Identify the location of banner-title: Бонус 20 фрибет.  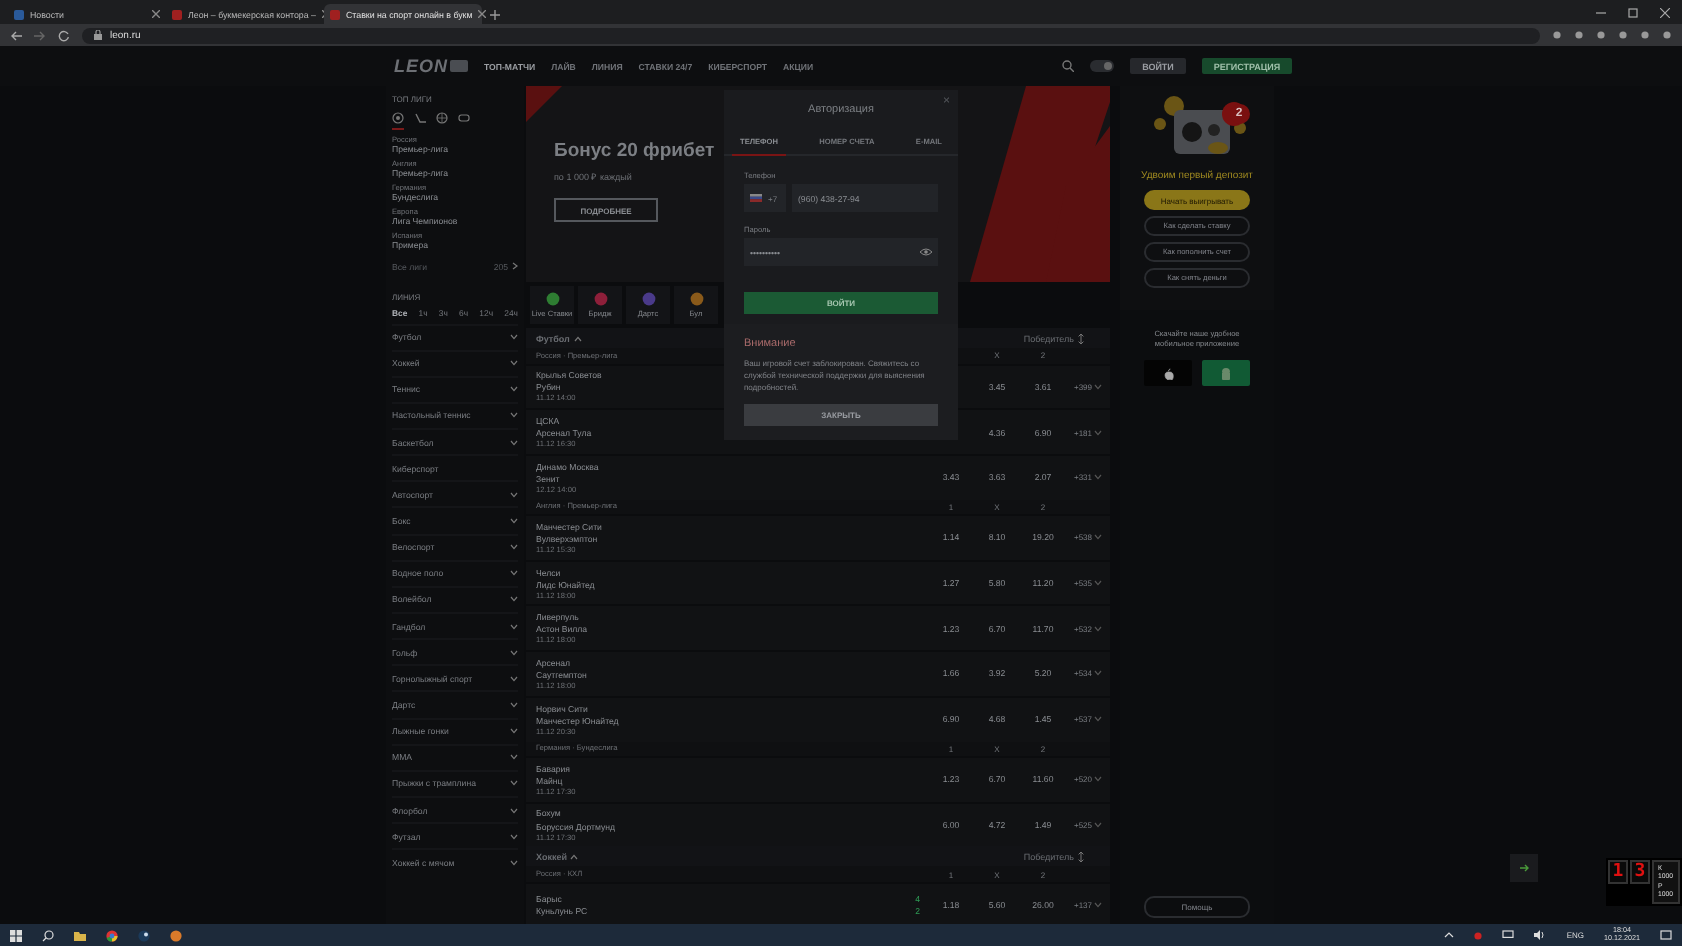
(634, 151).